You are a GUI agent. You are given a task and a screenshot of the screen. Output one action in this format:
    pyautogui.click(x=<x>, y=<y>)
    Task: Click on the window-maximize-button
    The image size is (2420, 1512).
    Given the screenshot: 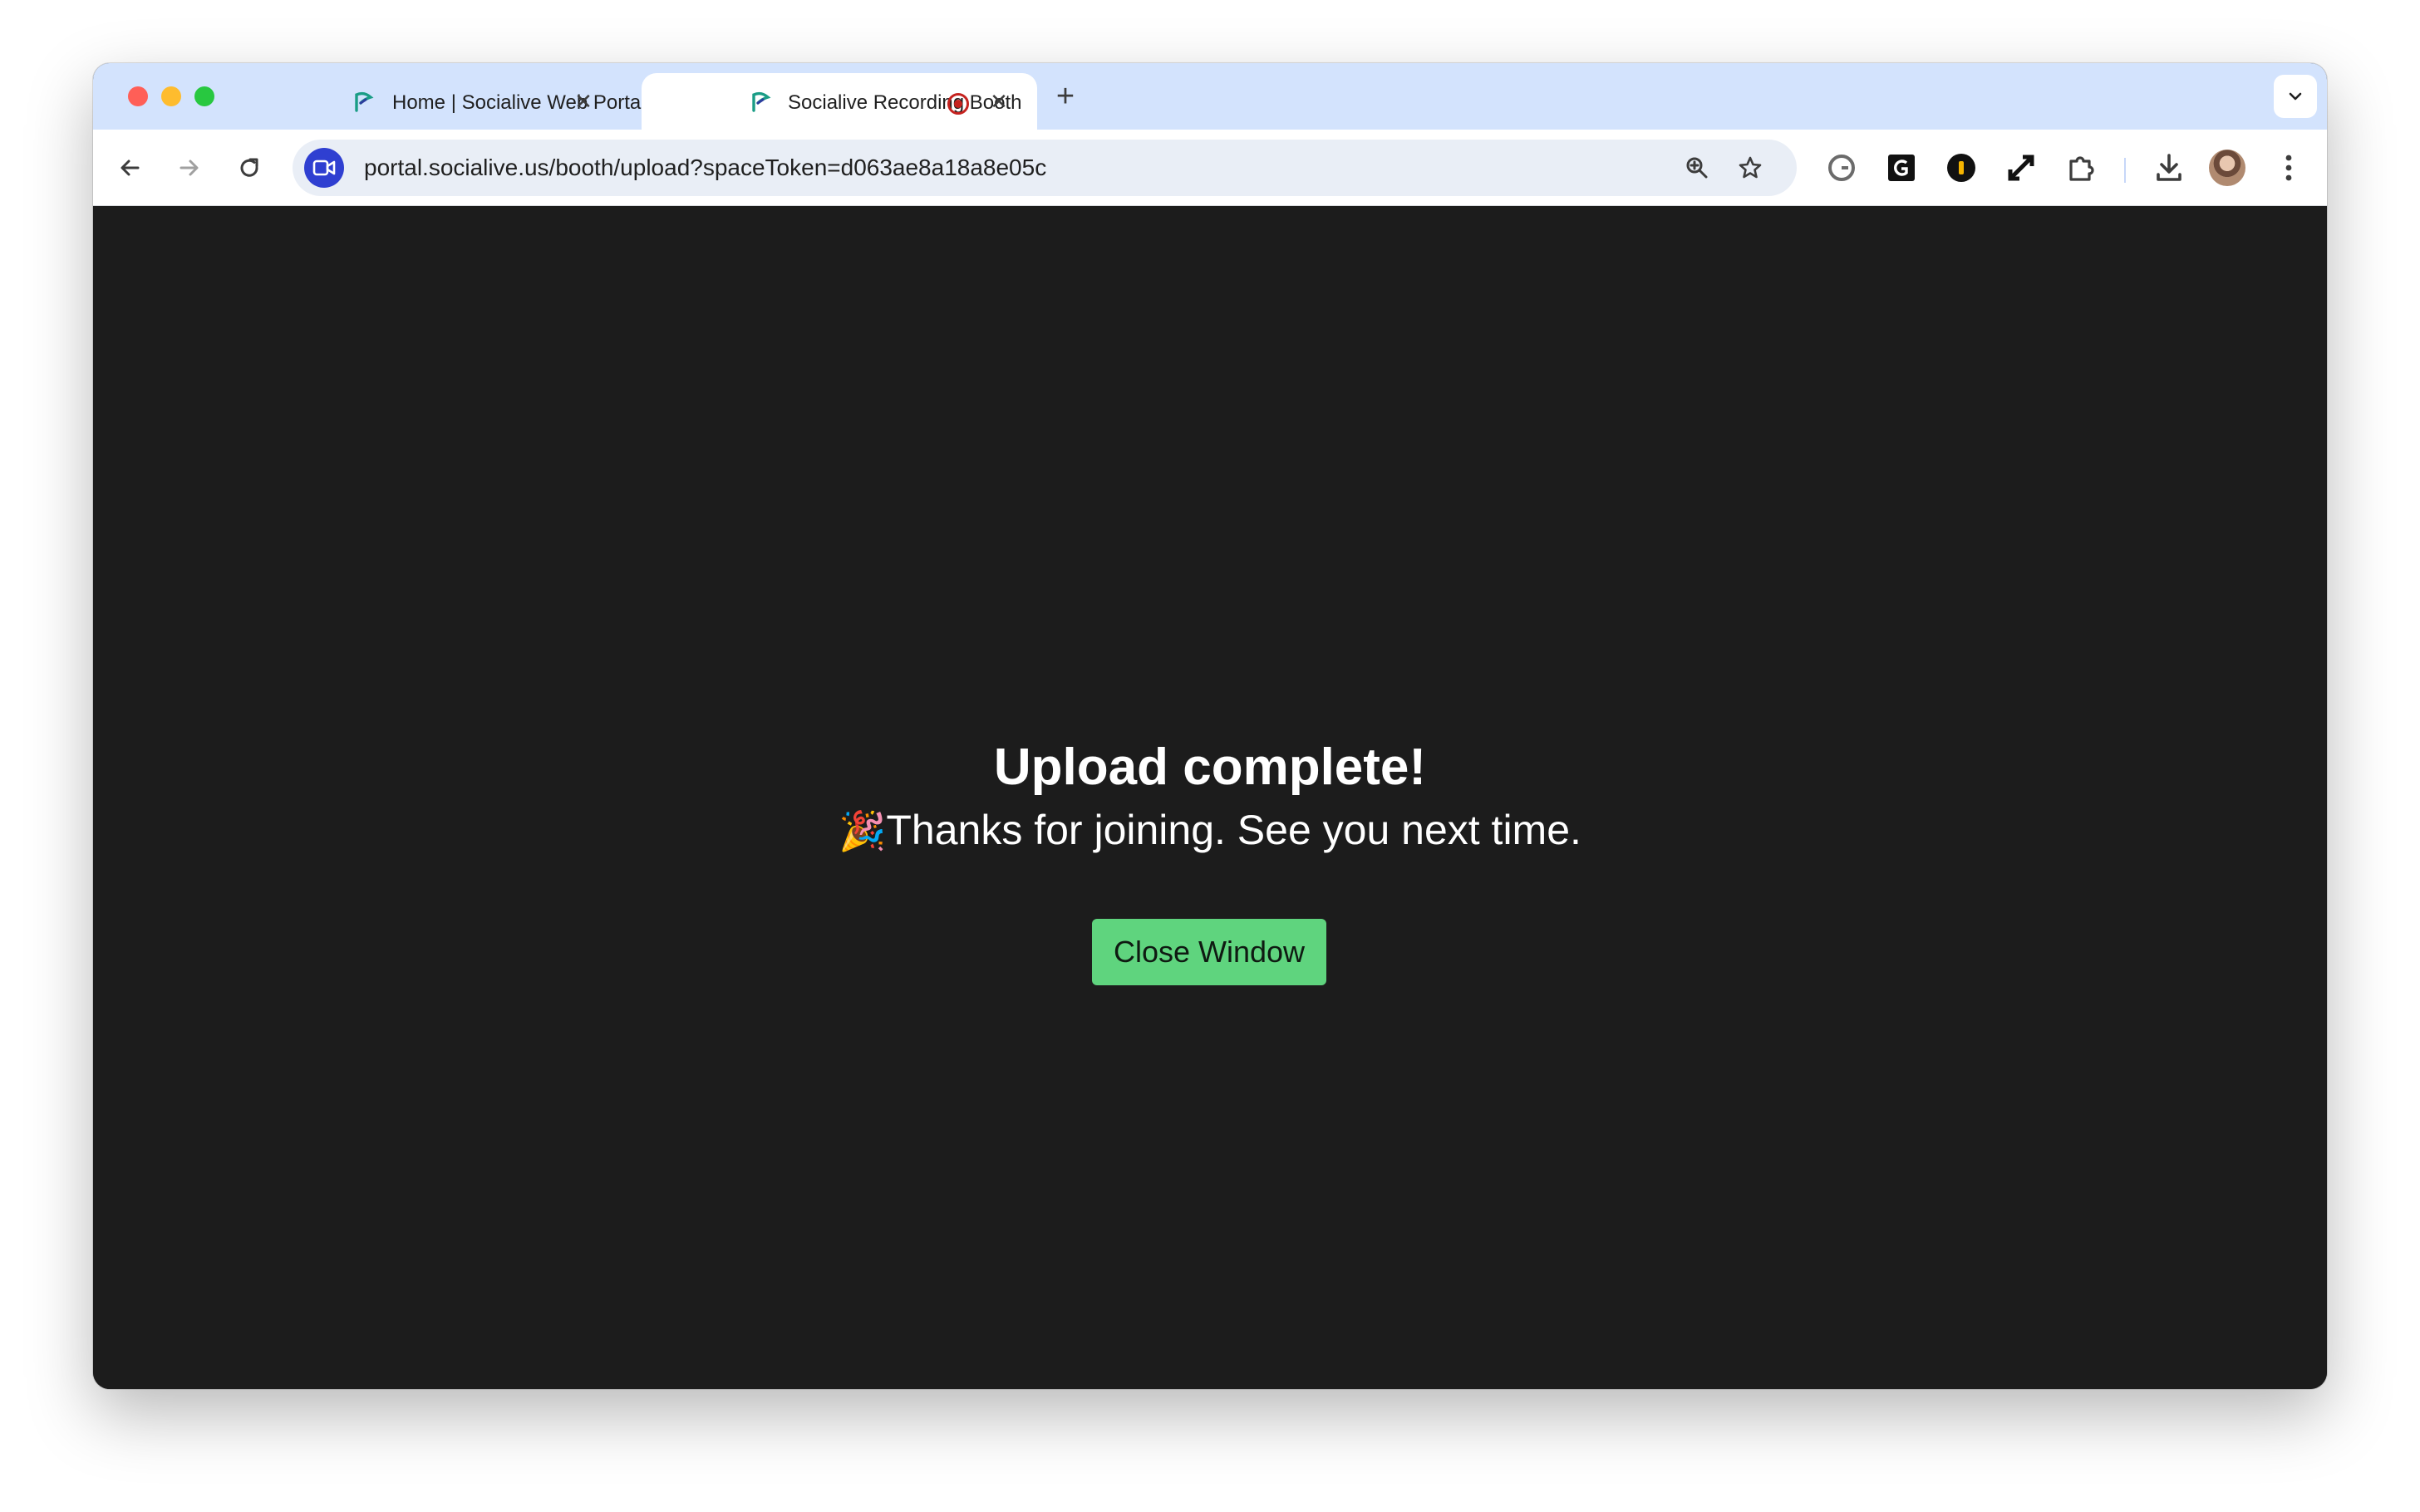 What is the action you would take?
    pyautogui.click(x=204, y=96)
    